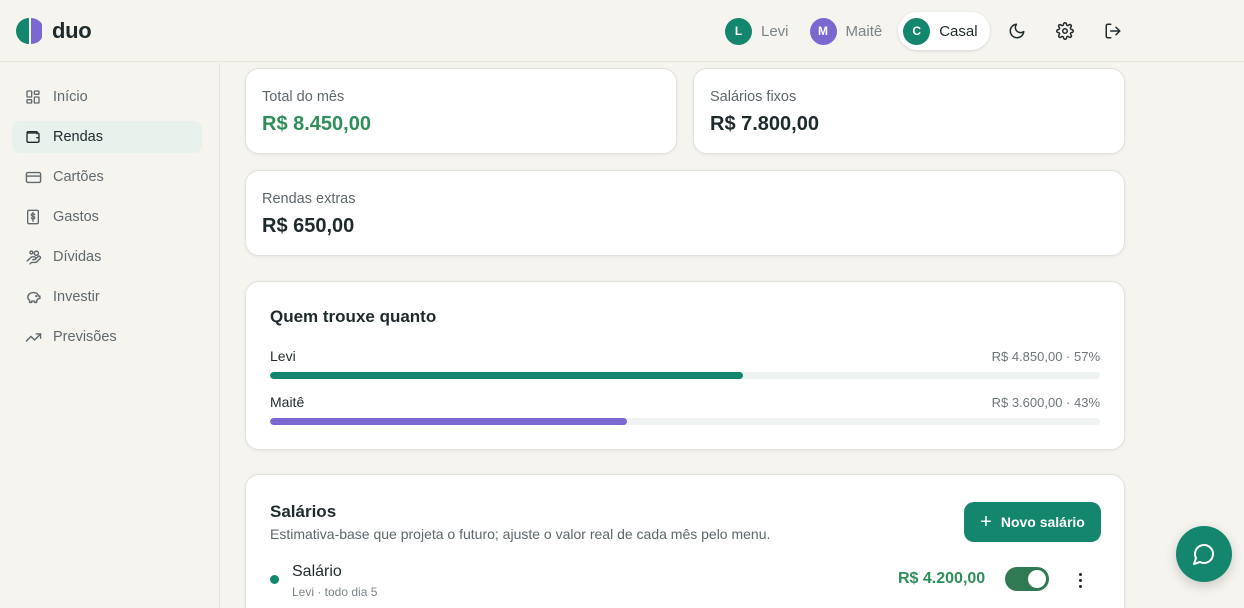 Image resolution: width=1244 pixels, height=608 pixels. Describe the element at coordinates (1042, 522) in the screenshot. I see `new-salary-button-label: Novo salário` at that location.